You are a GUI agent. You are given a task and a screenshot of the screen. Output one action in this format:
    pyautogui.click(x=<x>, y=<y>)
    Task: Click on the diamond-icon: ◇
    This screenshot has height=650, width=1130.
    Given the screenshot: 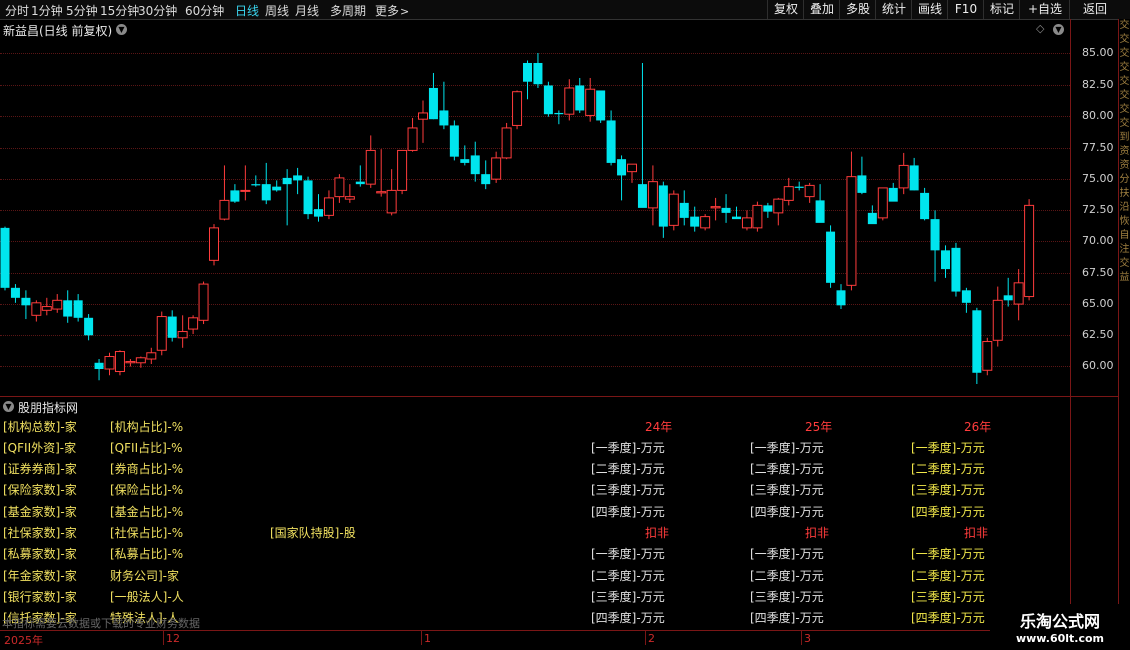 What is the action you would take?
    pyautogui.click(x=1040, y=28)
    